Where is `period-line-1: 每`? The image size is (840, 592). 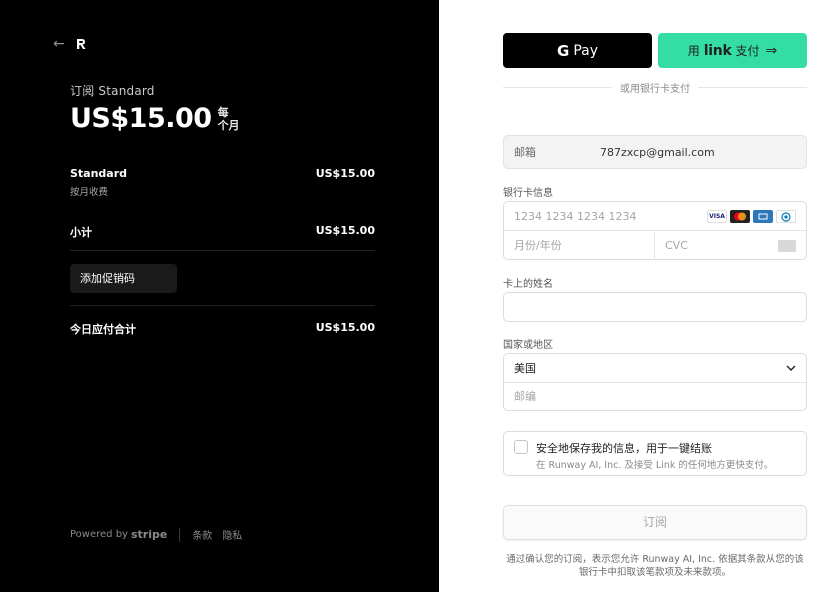
period-line-1: 每 is located at coordinates (223, 112).